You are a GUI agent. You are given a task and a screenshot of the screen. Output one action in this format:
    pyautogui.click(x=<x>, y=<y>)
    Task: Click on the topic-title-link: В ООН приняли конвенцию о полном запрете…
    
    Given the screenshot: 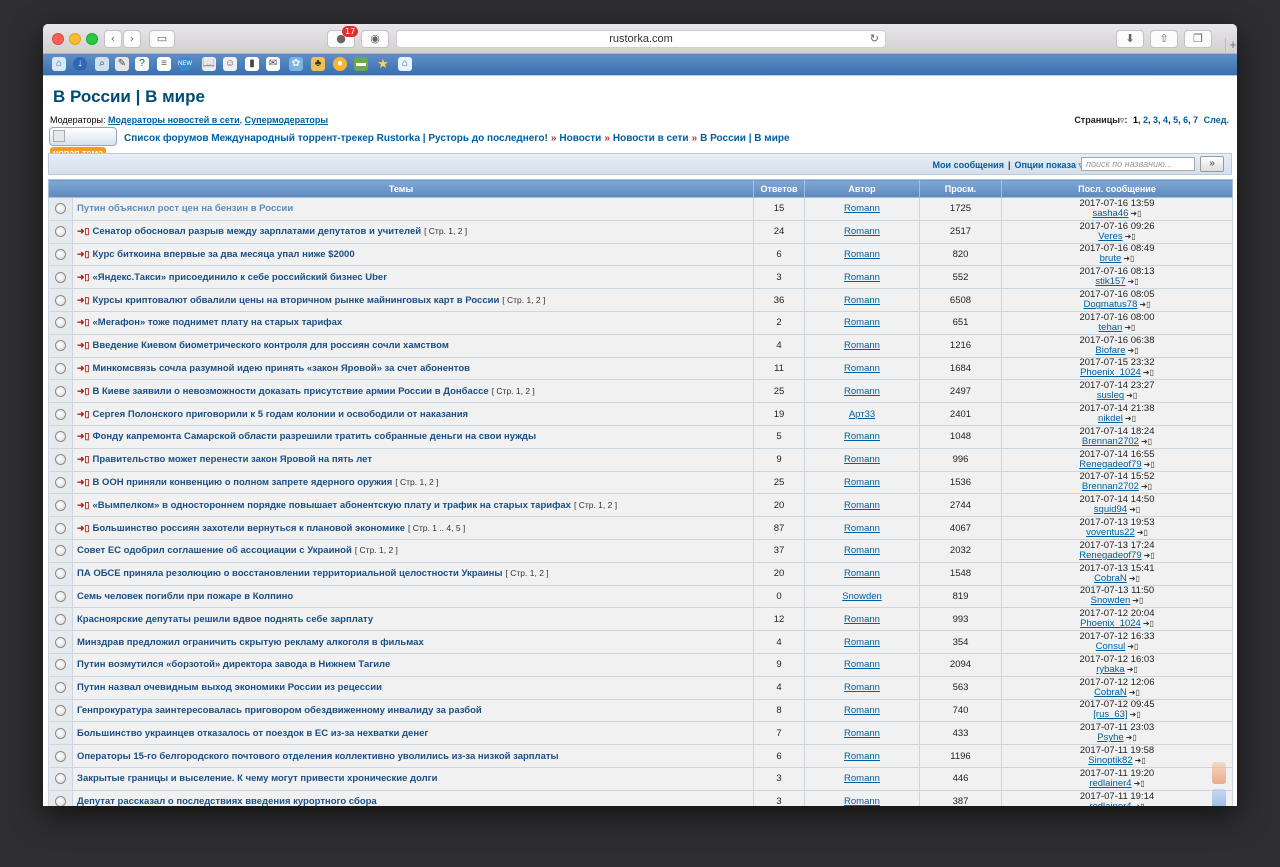 What is the action you would take?
    pyautogui.click(x=243, y=482)
    